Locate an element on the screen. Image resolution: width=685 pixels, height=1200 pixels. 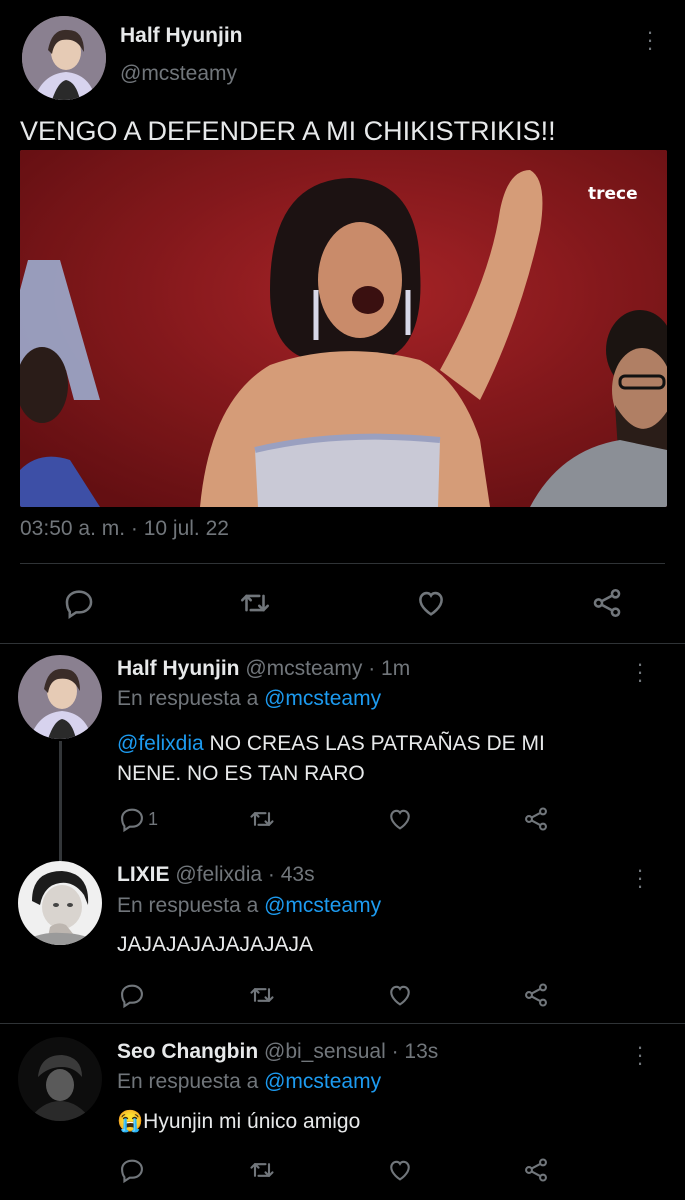
reply-author-name: LIXIE is located at coordinates (143, 874).